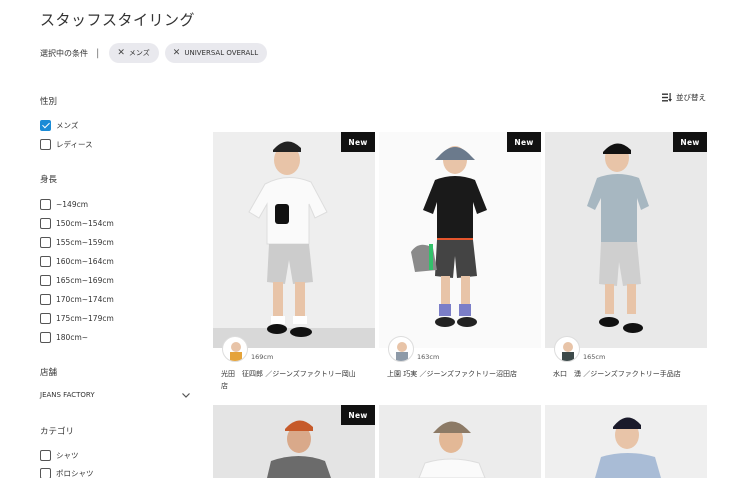  What do you see at coordinates (221, 53) in the screenshot?
I see `chip-label: UNIVERSAL OVERALL` at bounding box center [221, 53].